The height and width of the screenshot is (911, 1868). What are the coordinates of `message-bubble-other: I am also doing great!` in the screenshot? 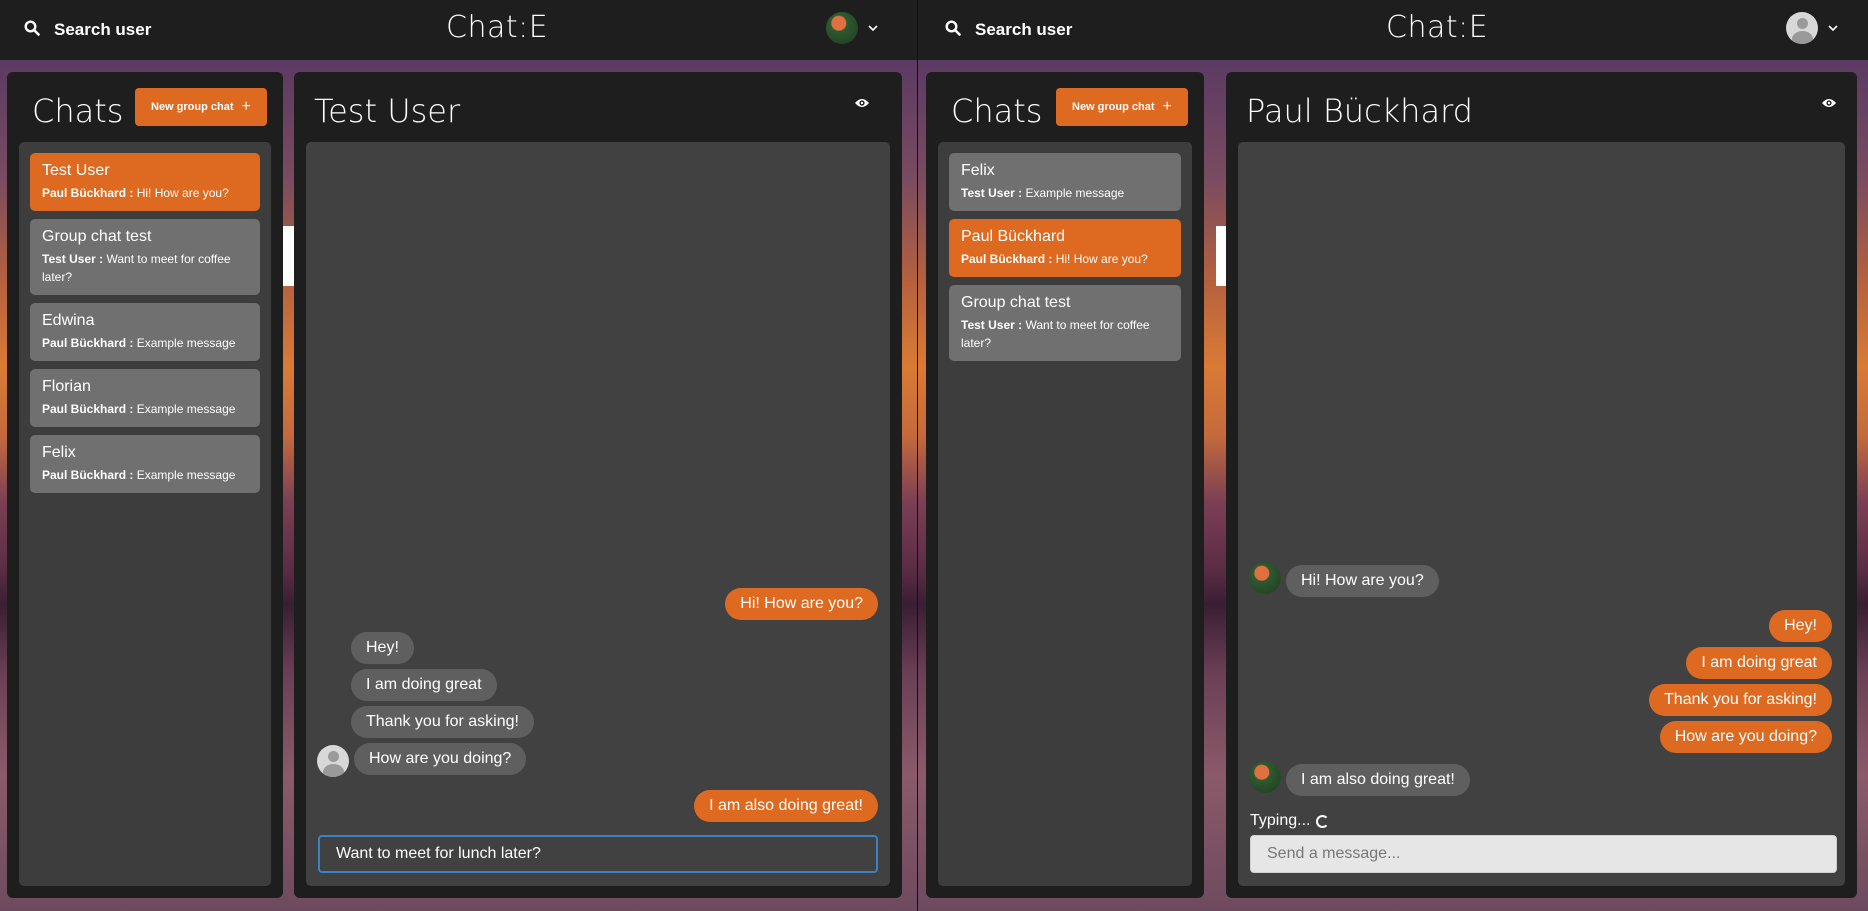 It's located at (1378, 780).